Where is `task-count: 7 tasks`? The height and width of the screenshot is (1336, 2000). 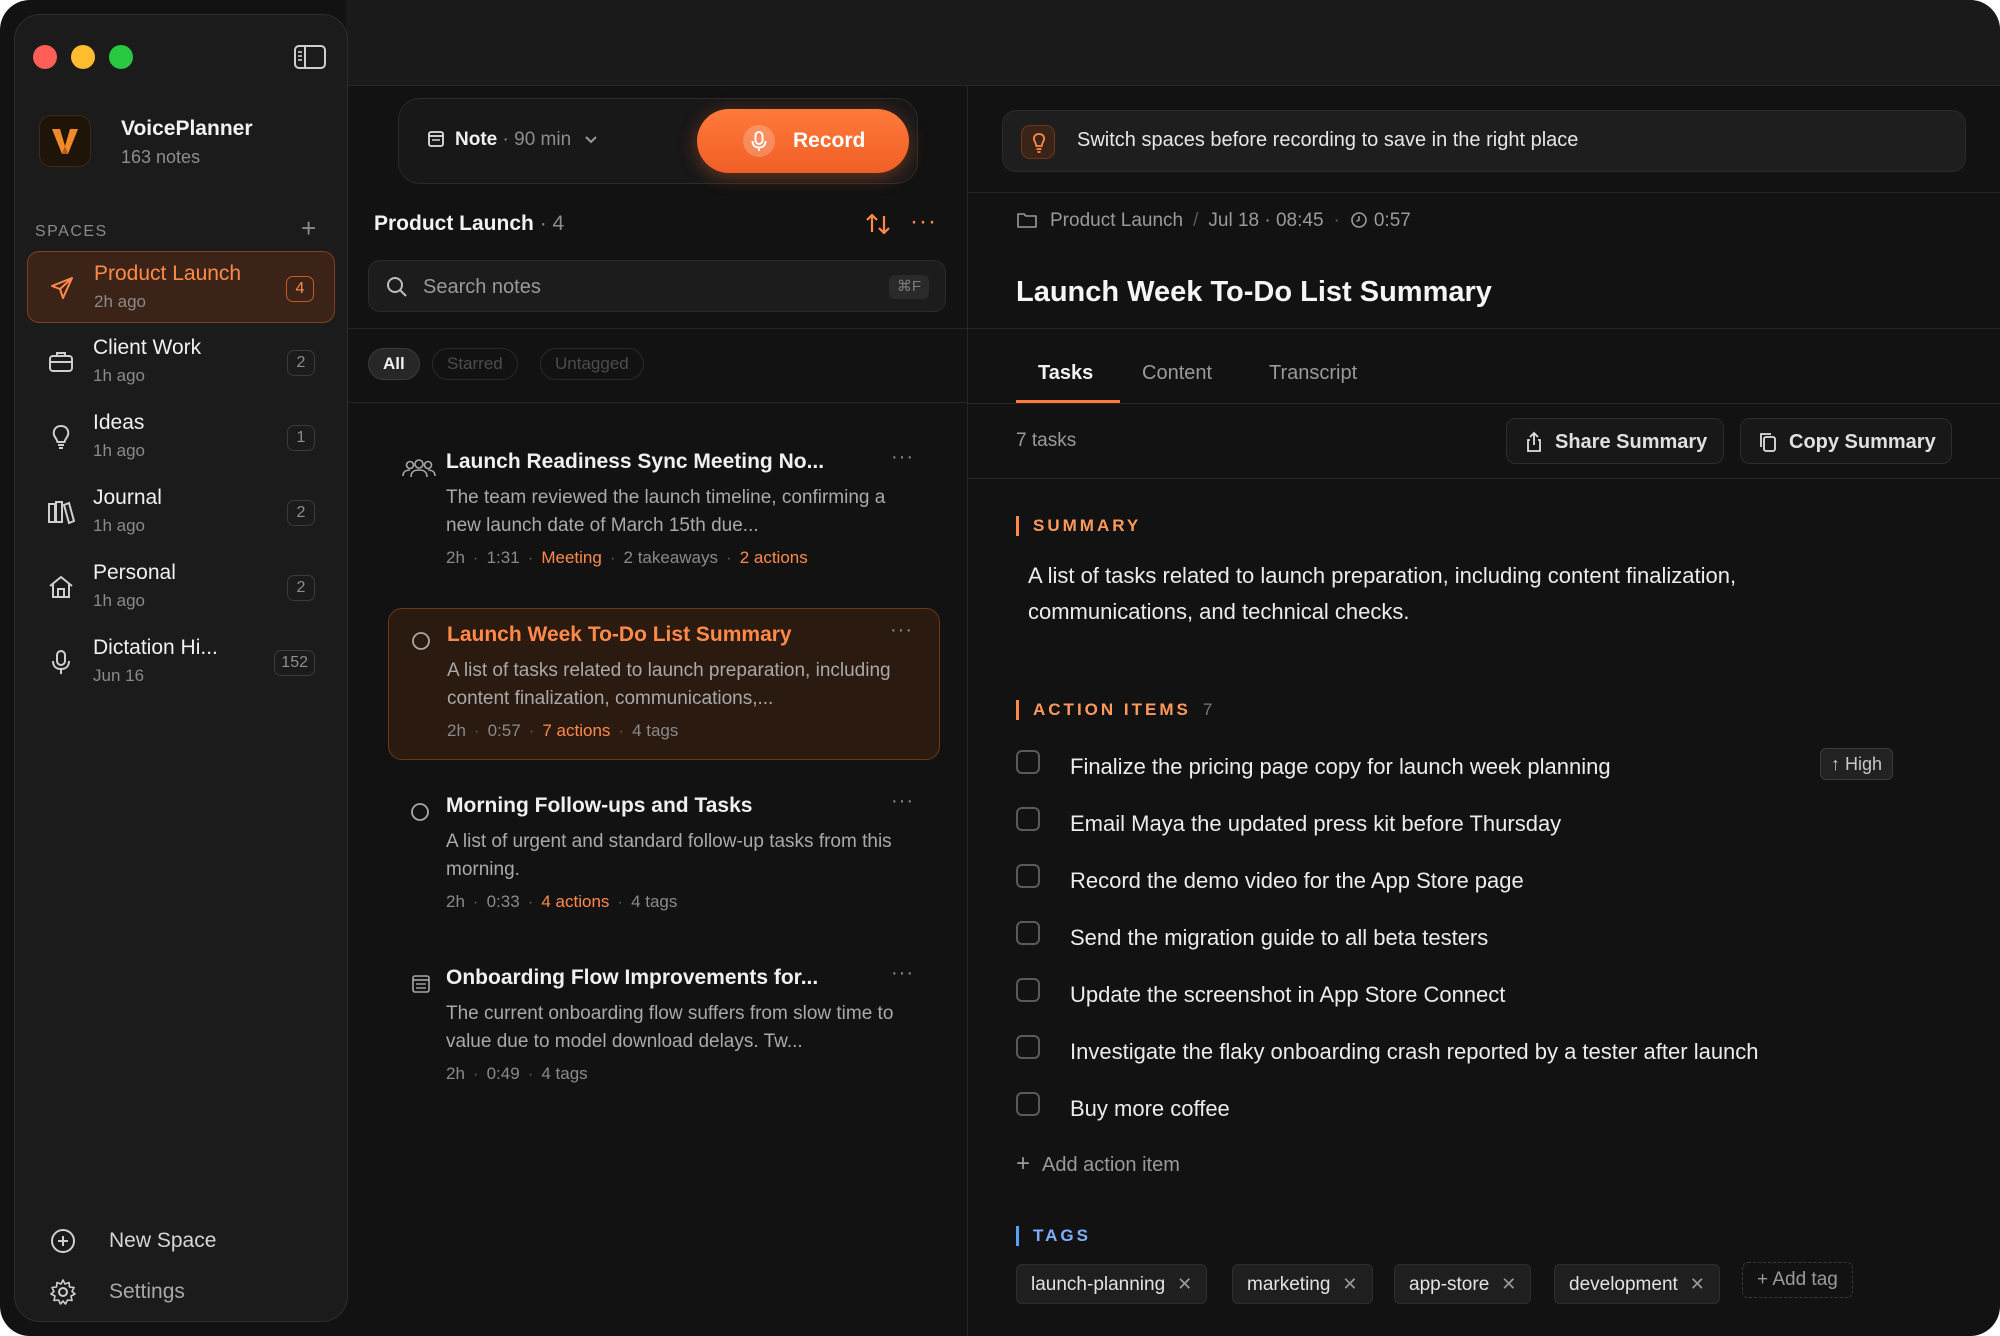
task-count: 7 tasks is located at coordinates (1046, 440).